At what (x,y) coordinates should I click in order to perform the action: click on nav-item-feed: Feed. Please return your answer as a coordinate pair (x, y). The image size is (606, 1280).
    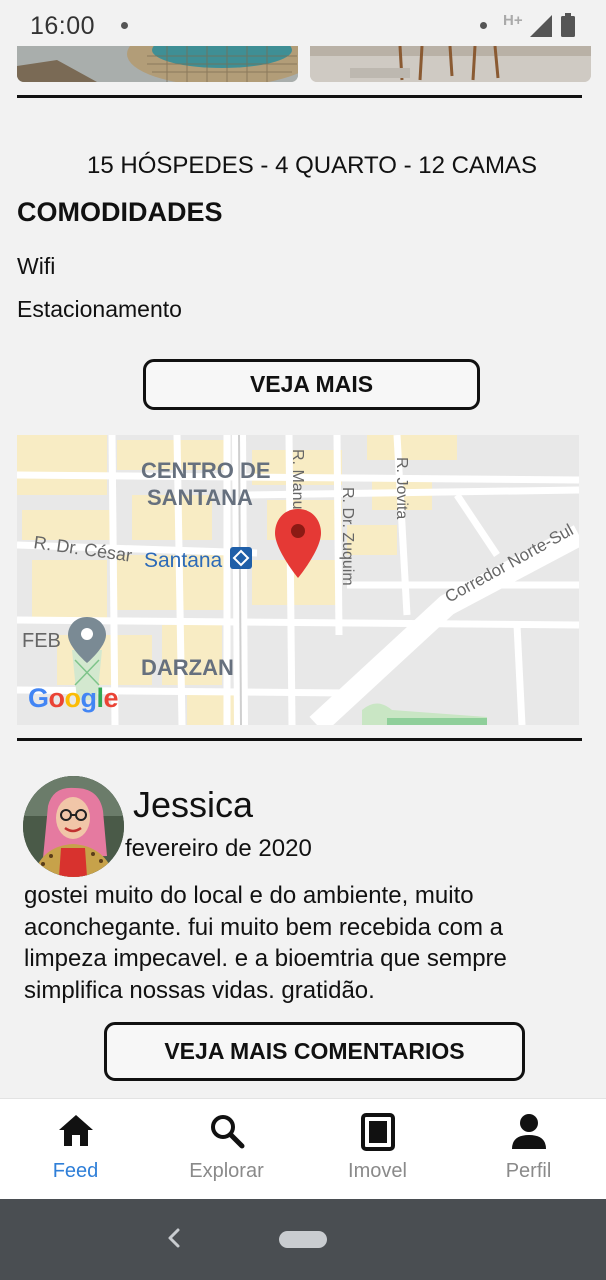
    Looking at the image, I should click on (75, 1149).